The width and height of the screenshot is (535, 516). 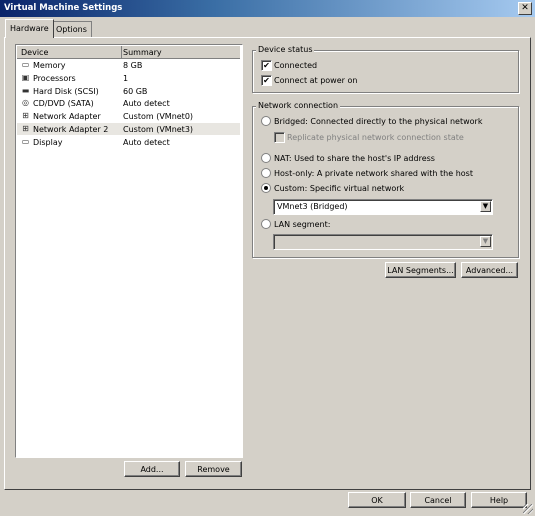 I want to click on lan-segment-select: ▼, so click(x=383, y=242).